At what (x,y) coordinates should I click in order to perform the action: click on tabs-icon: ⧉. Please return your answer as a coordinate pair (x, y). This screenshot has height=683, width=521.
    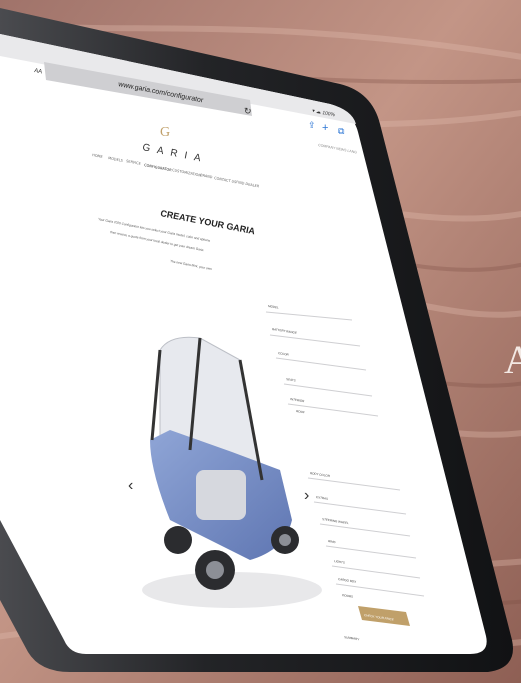
    Looking at the image, I should click on (341, 131).